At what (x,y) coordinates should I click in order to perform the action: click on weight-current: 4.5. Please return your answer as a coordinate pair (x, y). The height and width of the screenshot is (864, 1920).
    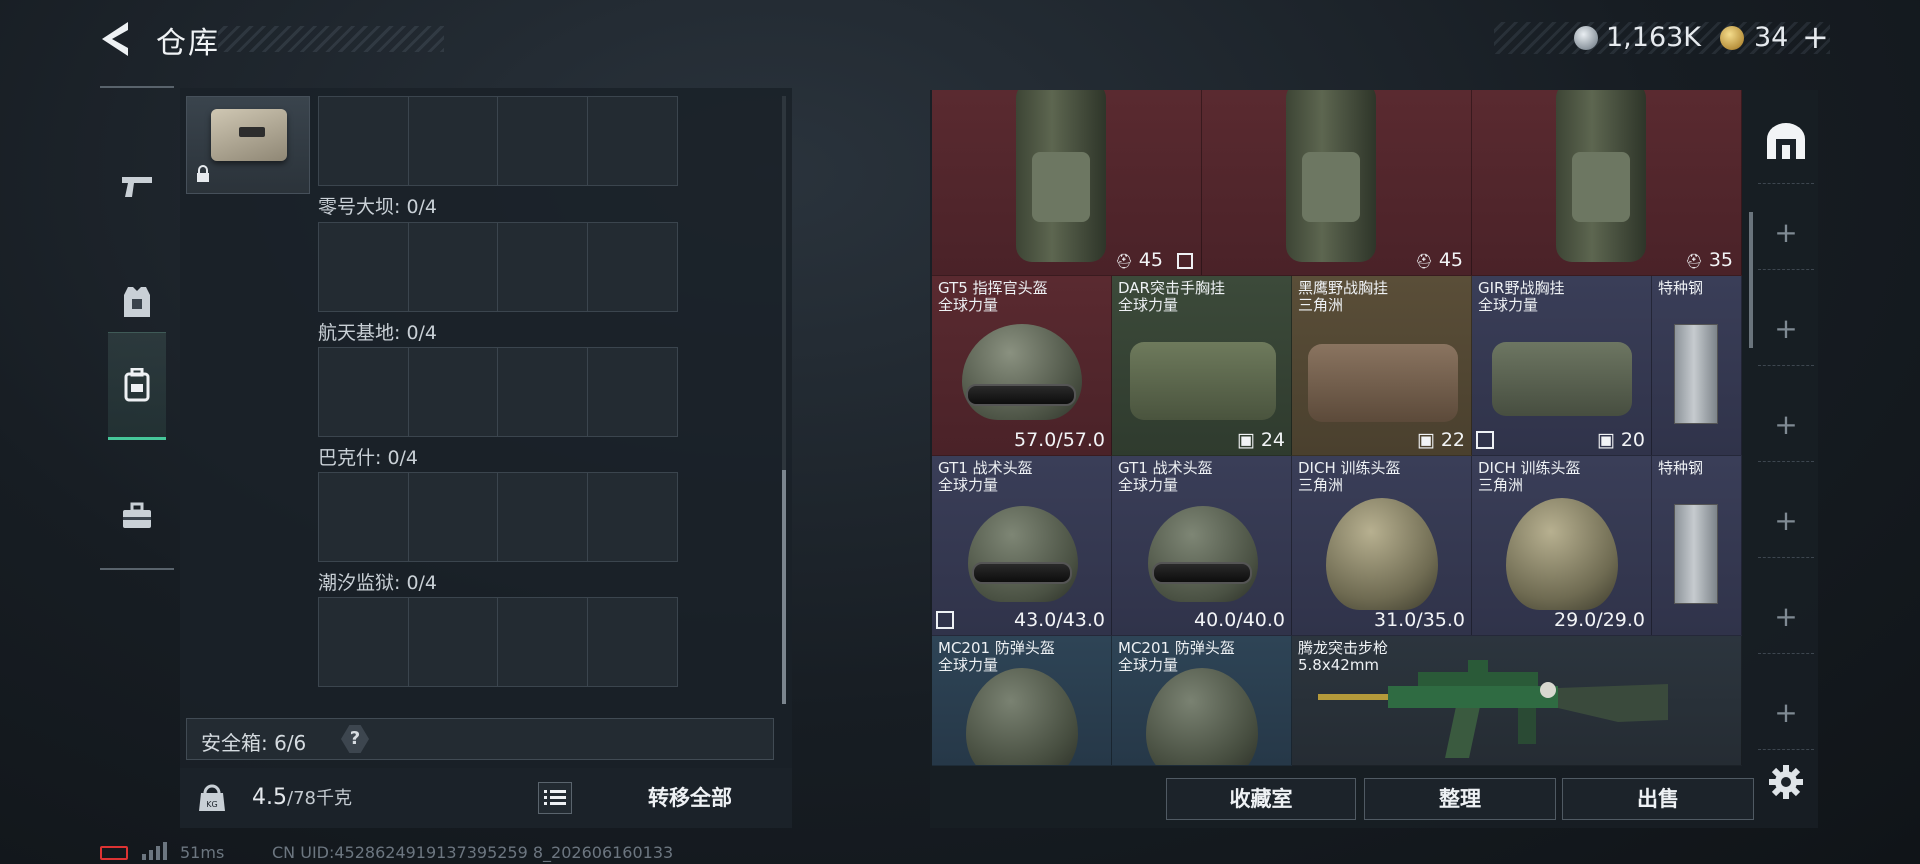
    Looking at the image, I should click on (269, 797).